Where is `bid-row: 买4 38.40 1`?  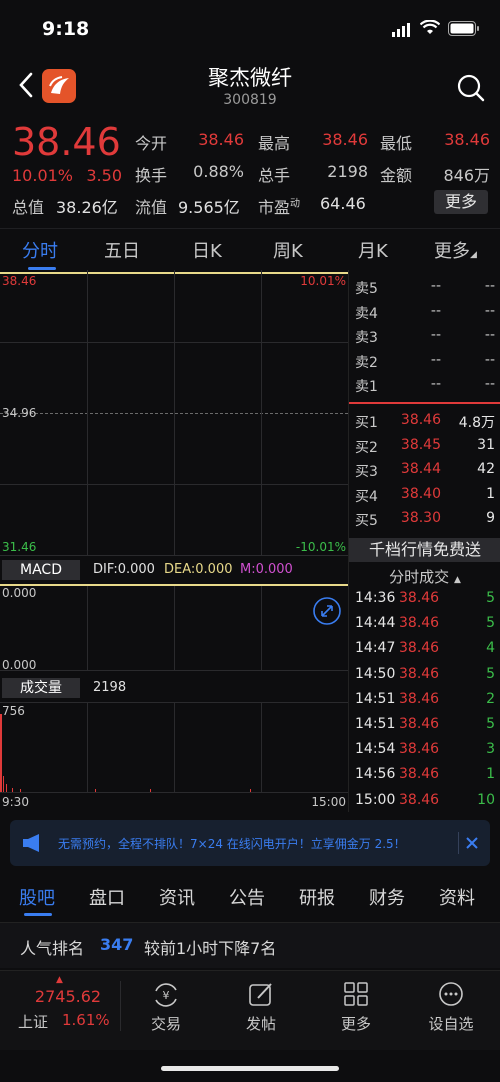 bid-row: 买4 38.40 1 is located at coordinates (424, 496).